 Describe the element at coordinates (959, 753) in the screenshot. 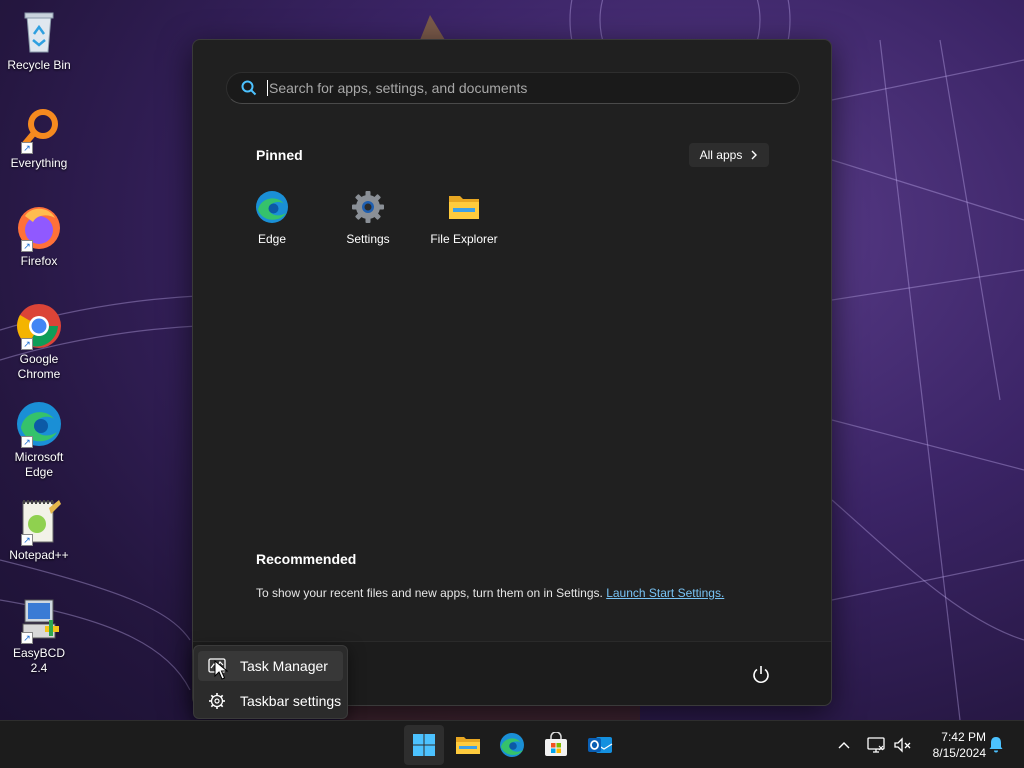

I see `clock-date: 8/15/2024` at that location.